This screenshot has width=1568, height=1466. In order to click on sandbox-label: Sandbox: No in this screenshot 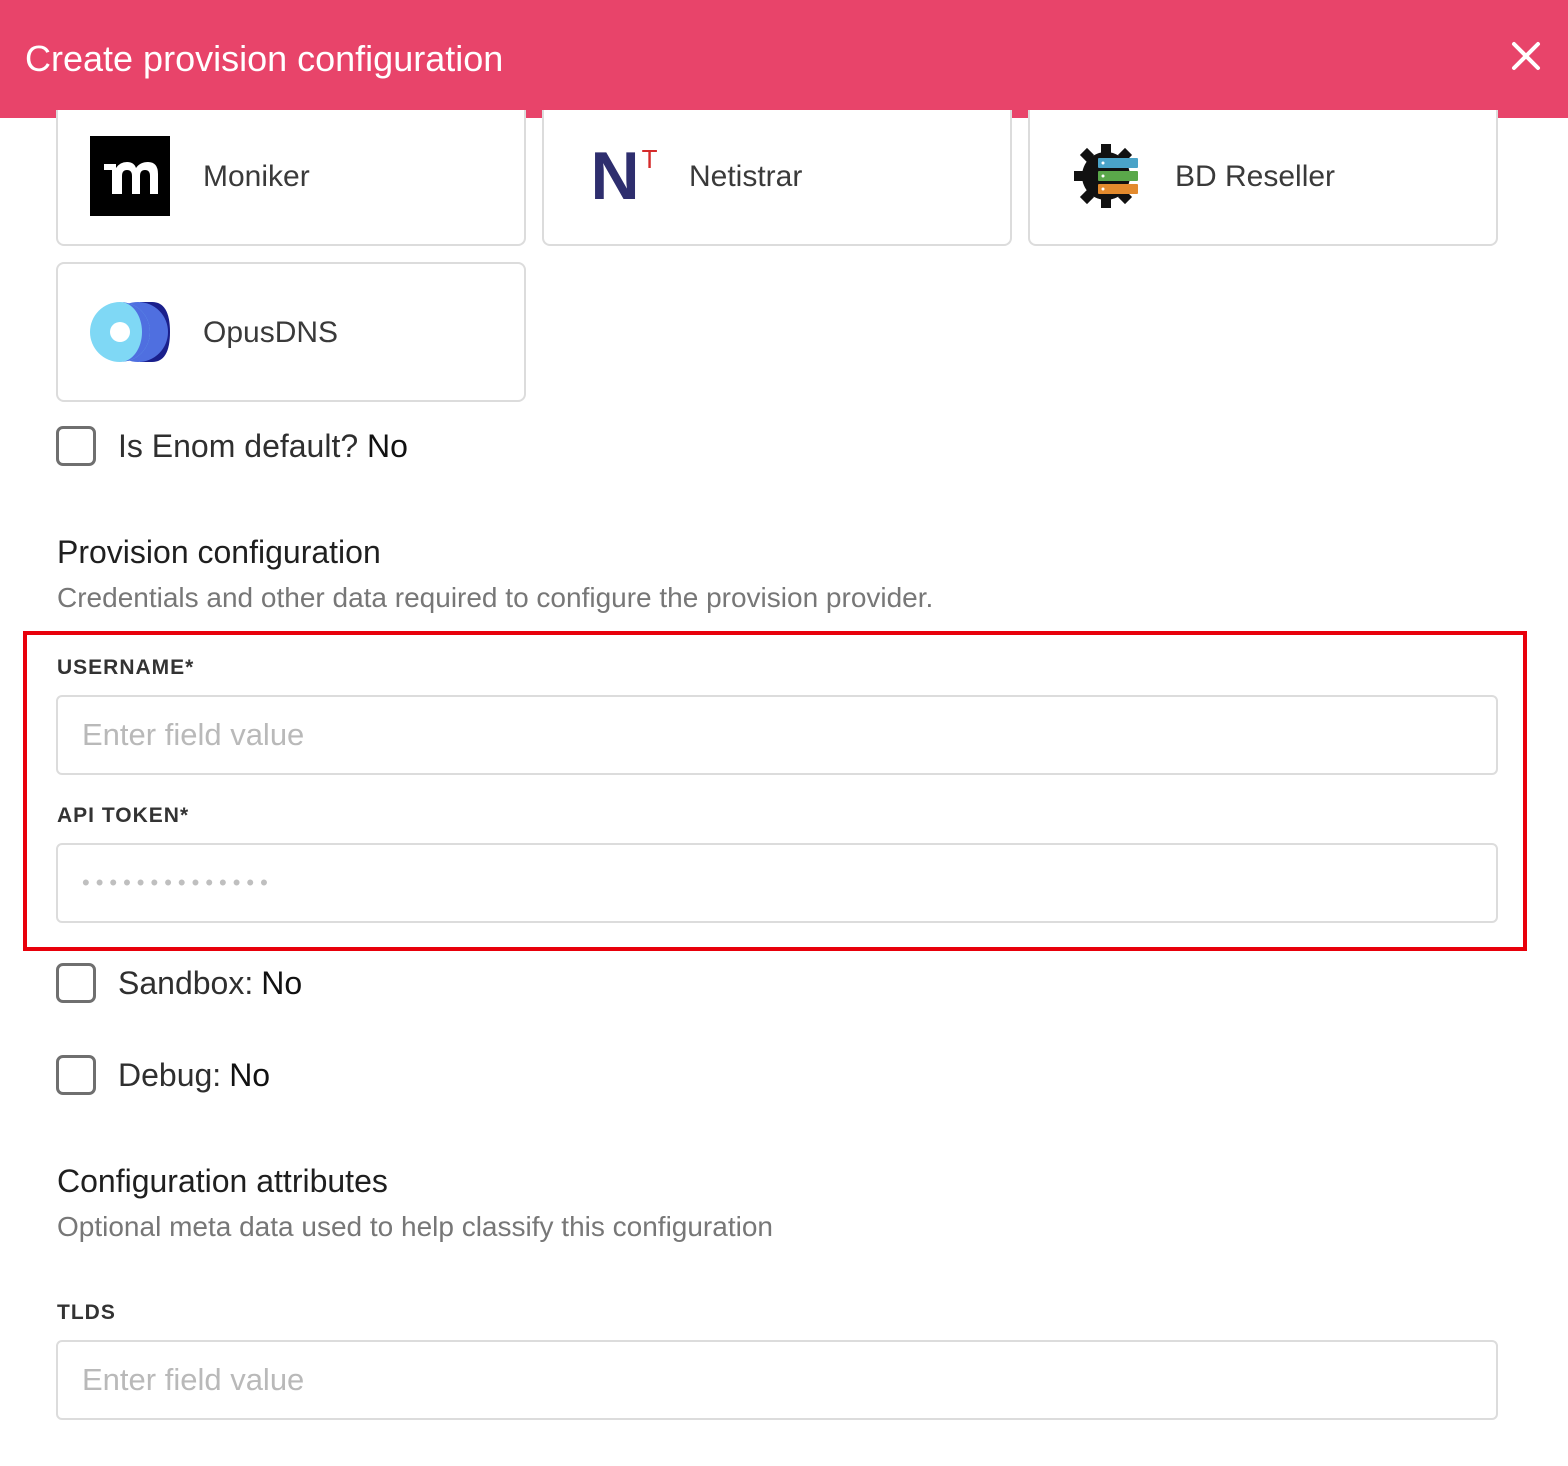, I will do `click(210, 982)`.